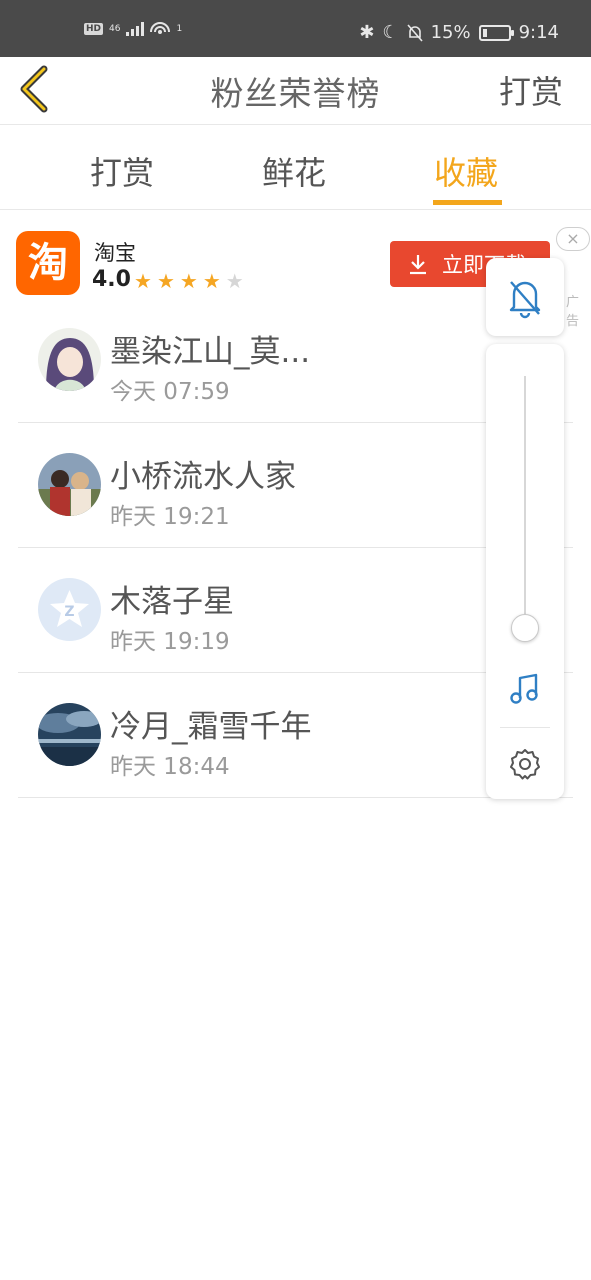  Describe the element at coordinates (467, 202) in the screenshot. I see `active-tab-indicator` at that location.